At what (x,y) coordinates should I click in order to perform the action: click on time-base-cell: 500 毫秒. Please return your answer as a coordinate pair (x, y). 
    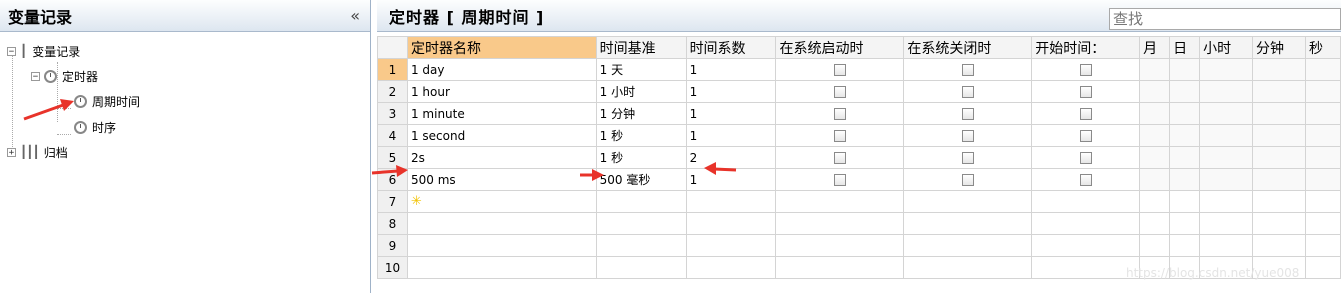
    Looking at the image, I should click on (641, 179).